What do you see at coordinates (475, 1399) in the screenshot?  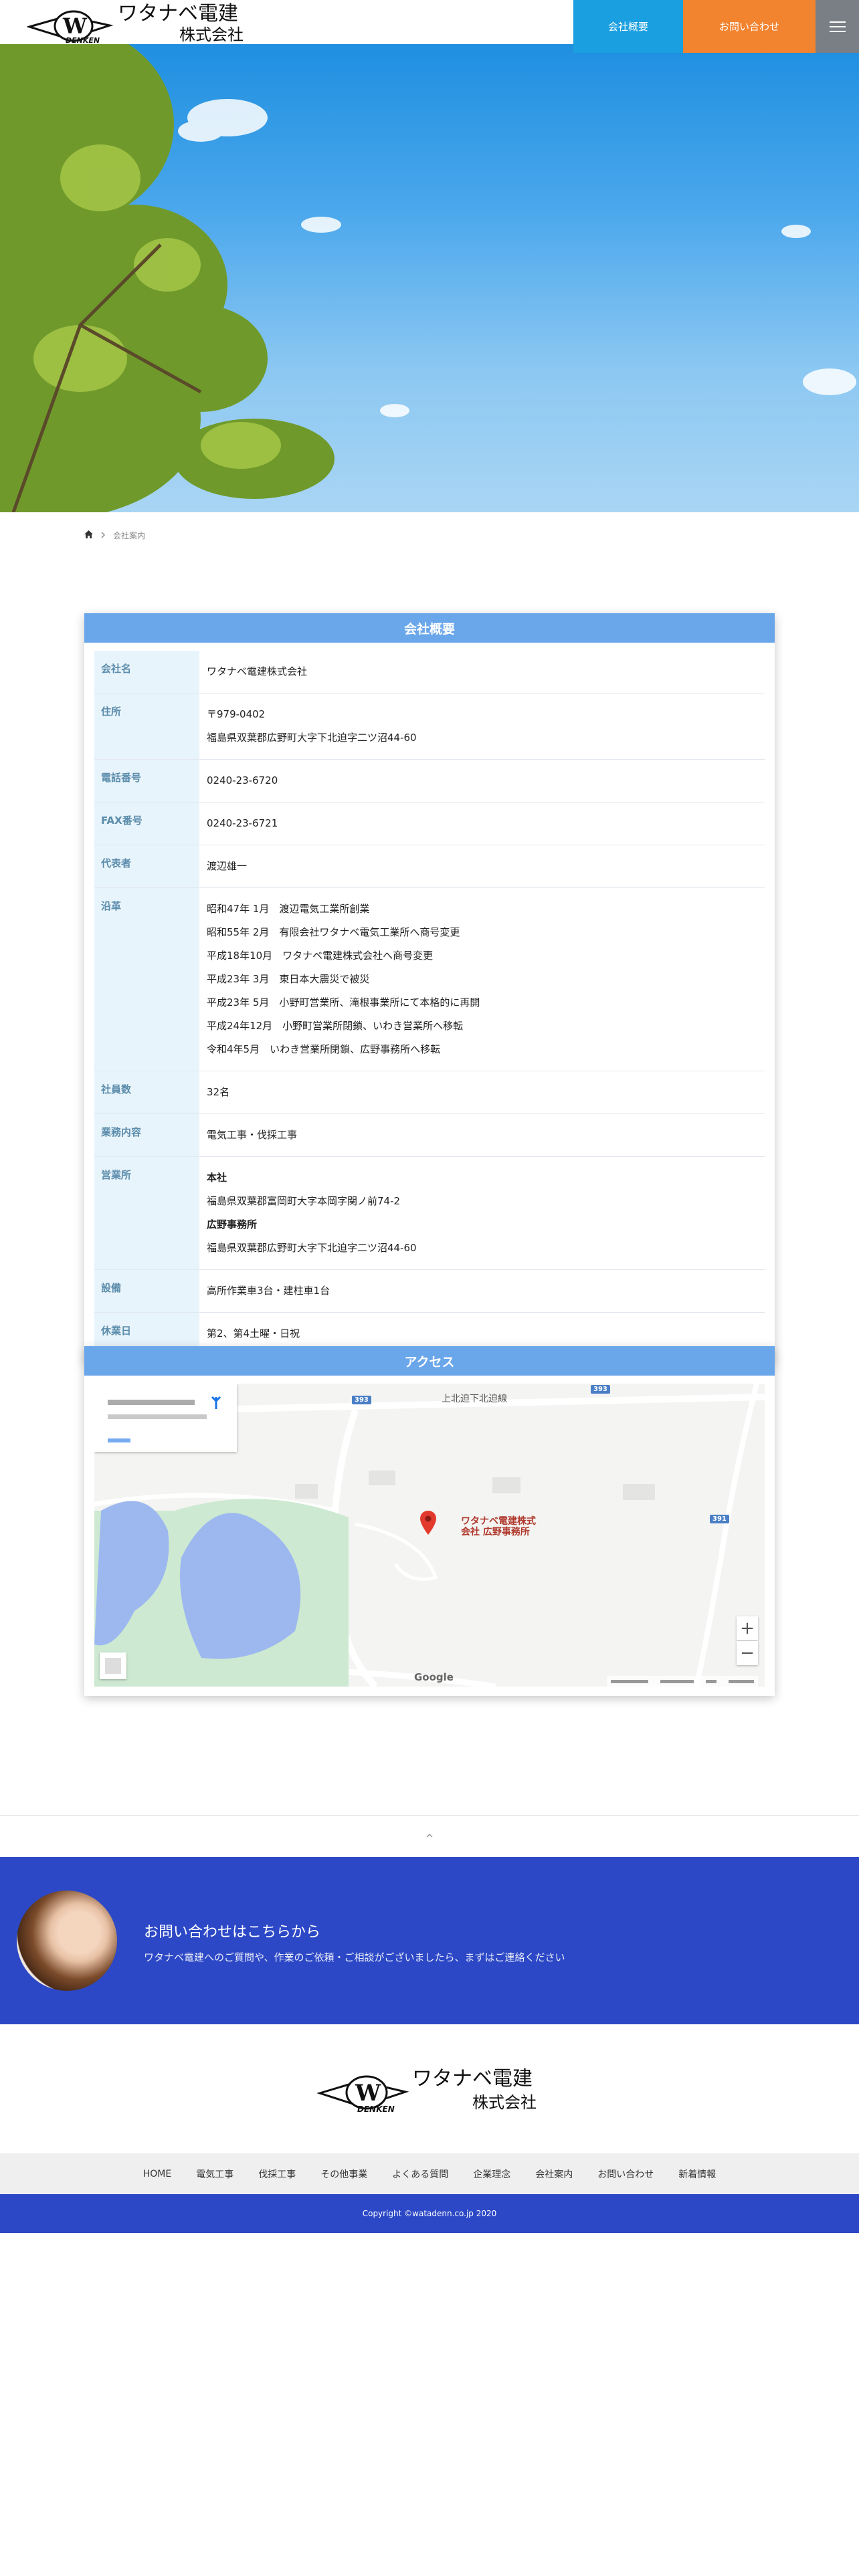 I see `map-road-label: 上北迫下北迫線` at bounding box center [475, 1399].